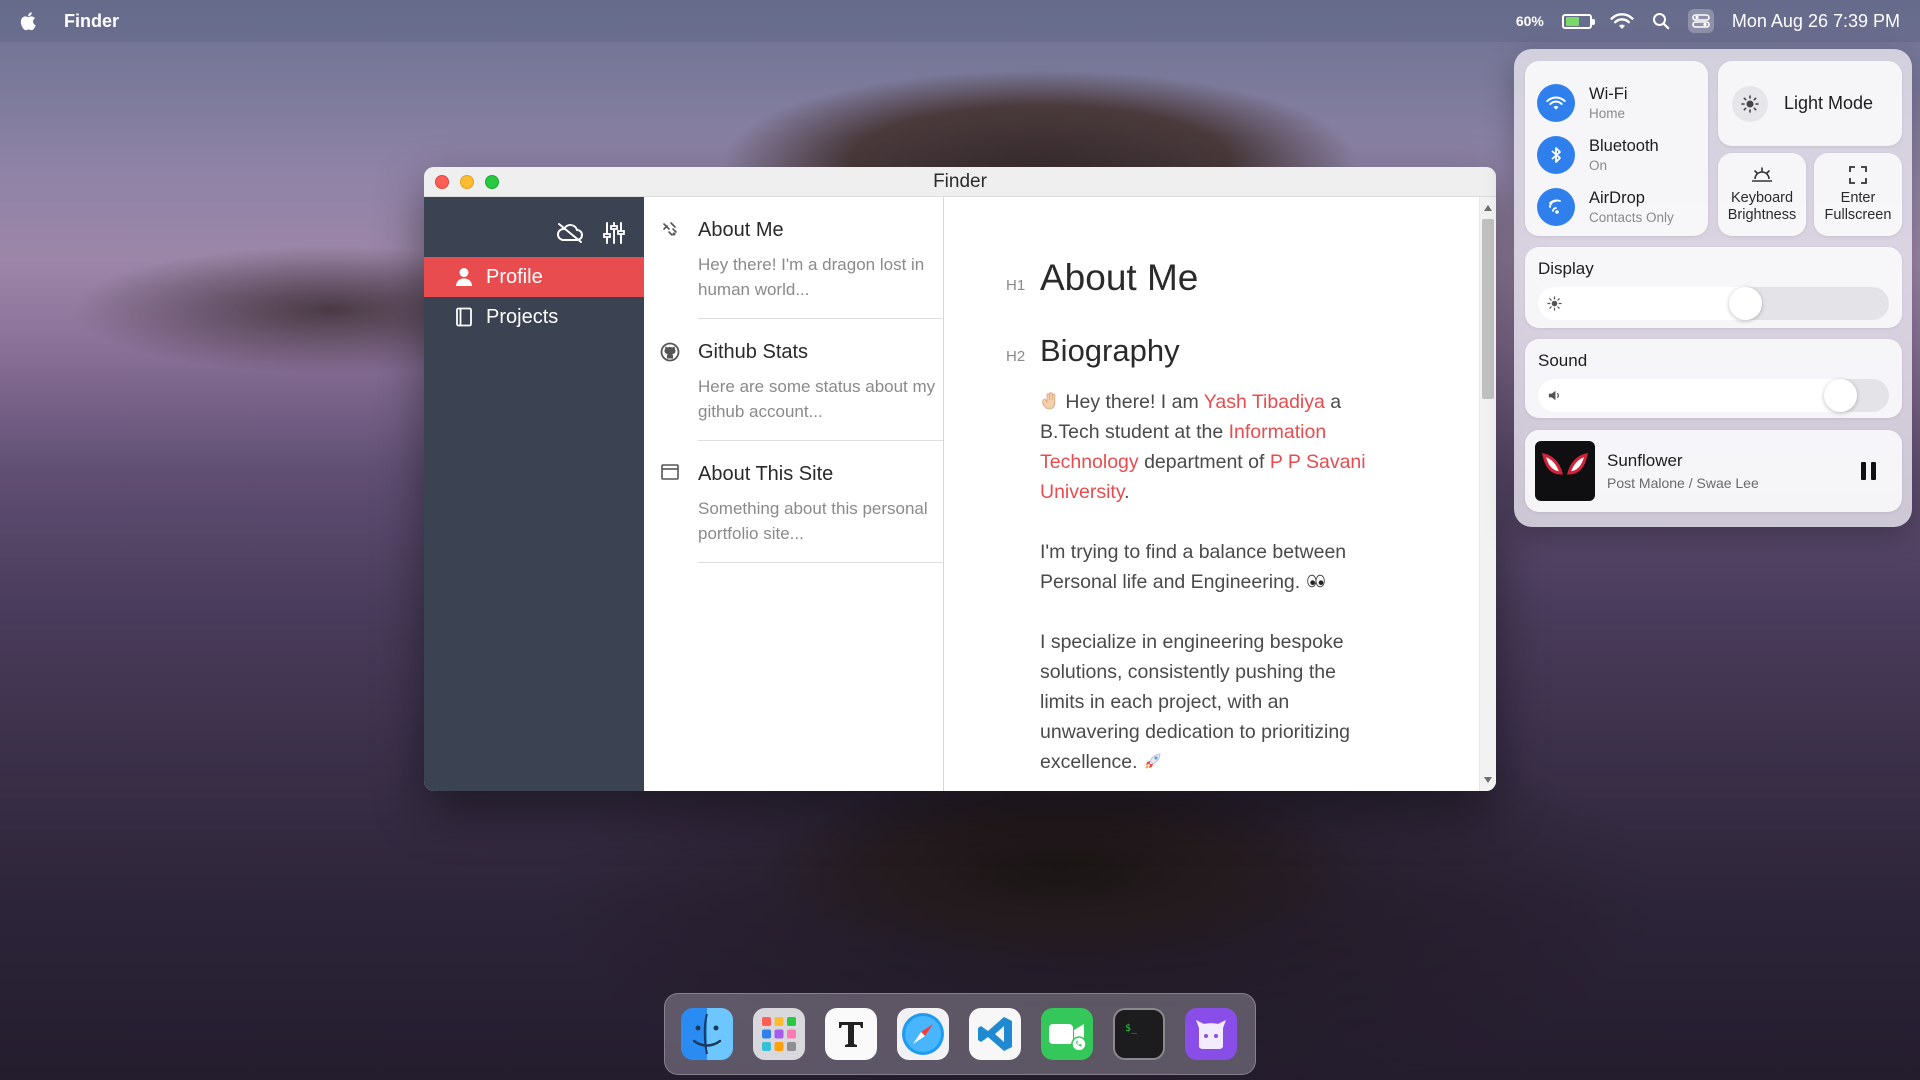 This screenshot has height=1080, width=1920. I want to click on bluetooth-toggle: Bluetooth On, so click(1622, 155).